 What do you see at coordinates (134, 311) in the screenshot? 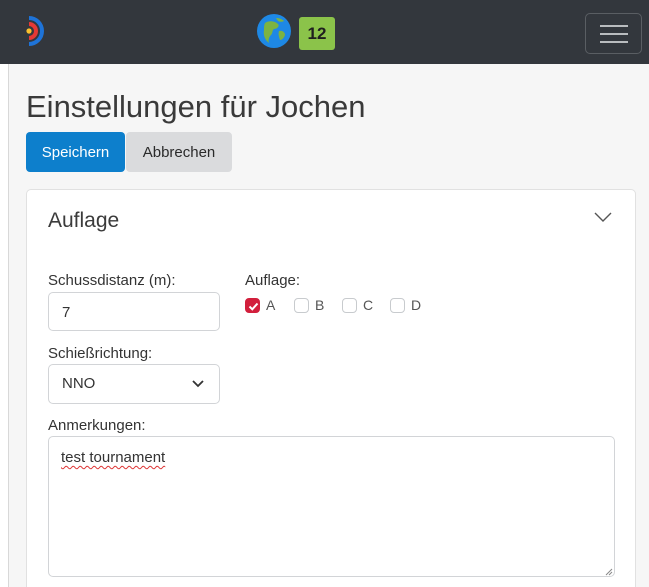
I see `distance-input: 7` at bounding box center [134, 311].